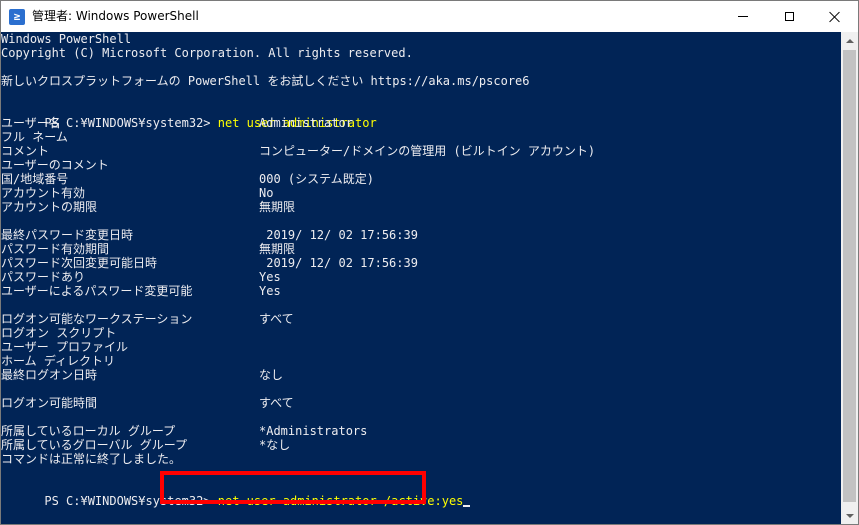 The image size is (859, 525). What do you see at coordinates (427, 151) in the screenshot?
I see `row-value: コンピューター/ドメインの管理用 (ビルトイン アカウント)` at bounding box center [427, 151].